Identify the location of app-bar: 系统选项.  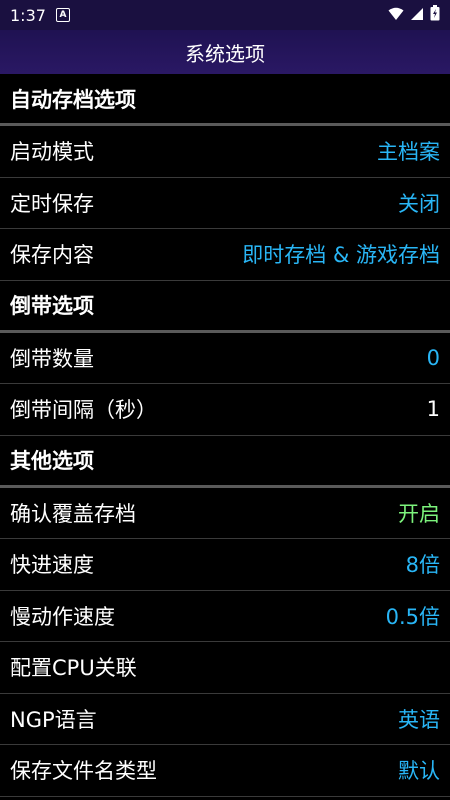
(225, 52).